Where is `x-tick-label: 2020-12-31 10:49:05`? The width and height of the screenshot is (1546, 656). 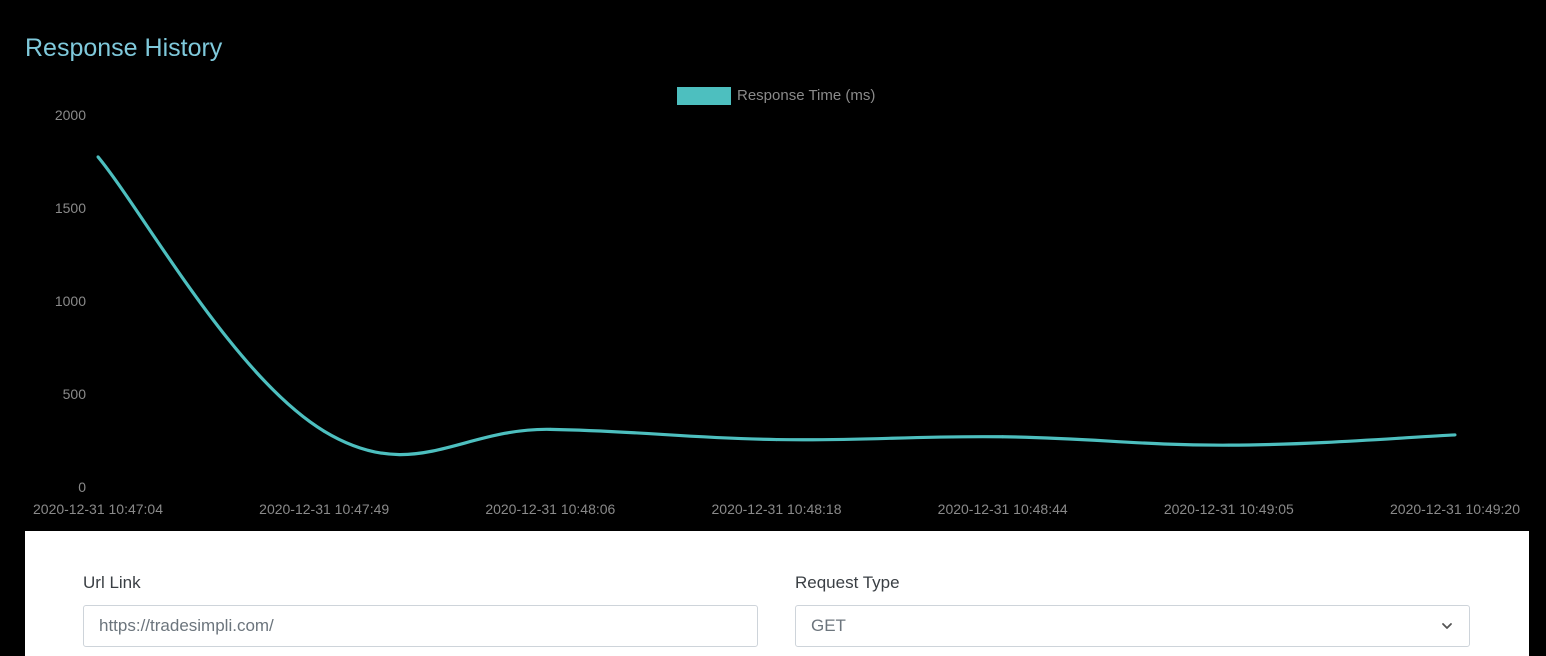 x-tick-label: 2020-12-31 10:49:05 is located at coordinates (1229, 509).